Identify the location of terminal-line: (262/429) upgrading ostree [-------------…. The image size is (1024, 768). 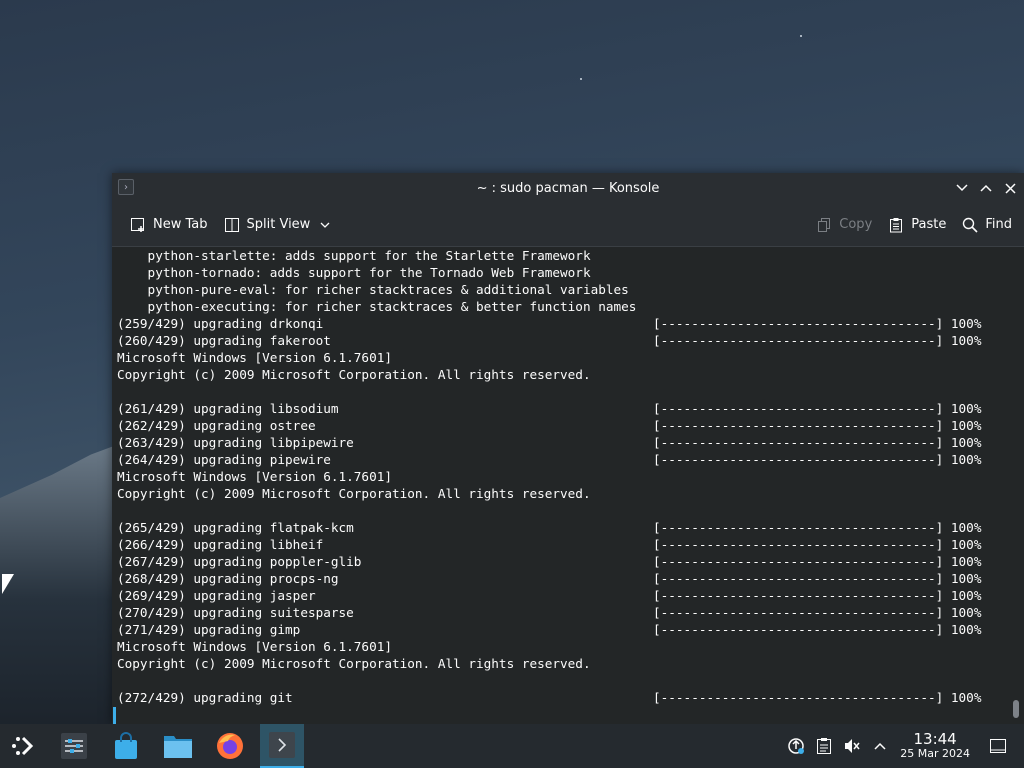
(558, 425).